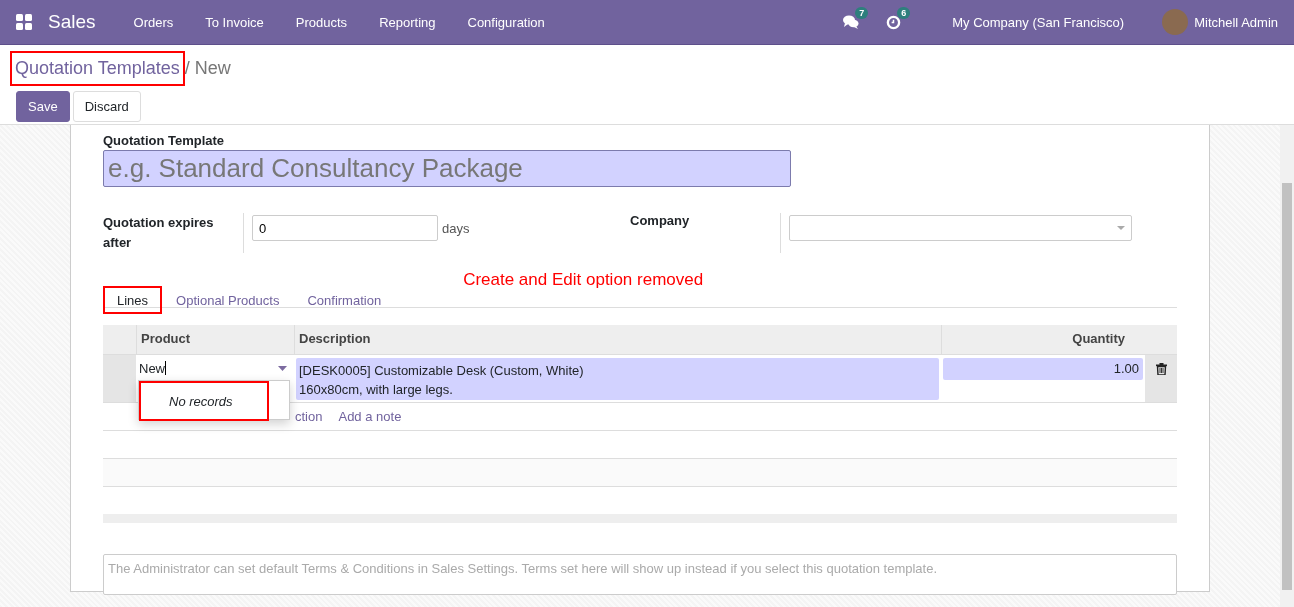 The image size is (1294, 607). I want to click on template-name-field: e.g. Standard Consultancy Package, so click(447, 168).